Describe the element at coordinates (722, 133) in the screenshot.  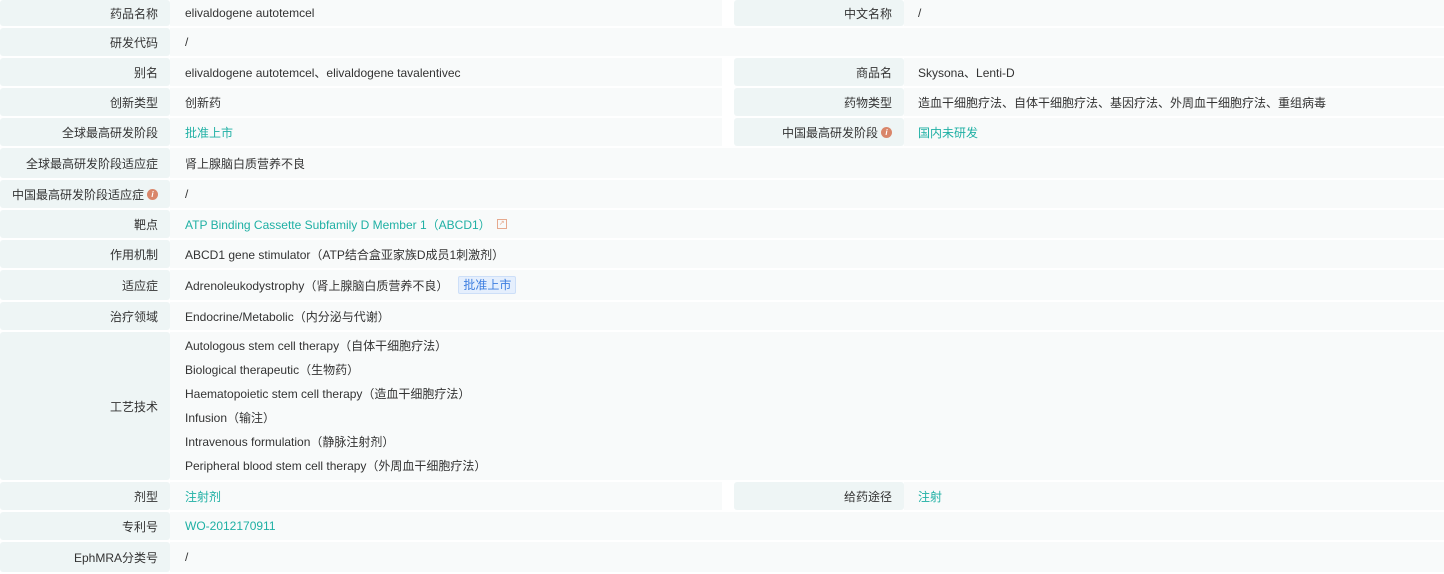
I see `row-phase: 全球最高研发阶段 批准上市 中国最高研发阶段 i 国内未研发` at that location.